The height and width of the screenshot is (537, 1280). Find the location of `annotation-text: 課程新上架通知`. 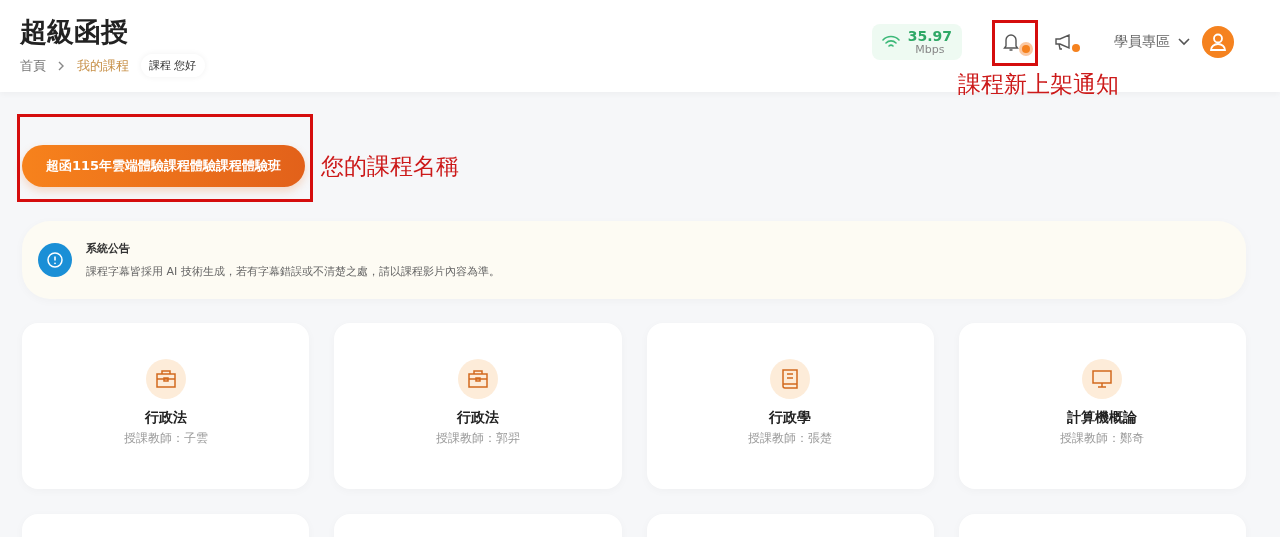

annotation-text: 課程新上架通知 is located at coordinates (1038, 85).